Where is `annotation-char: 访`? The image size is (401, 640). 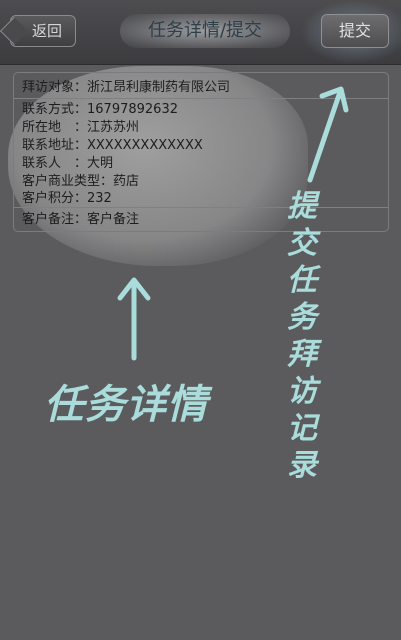 annotation-char: 访 is located at coordinates (302, 391).